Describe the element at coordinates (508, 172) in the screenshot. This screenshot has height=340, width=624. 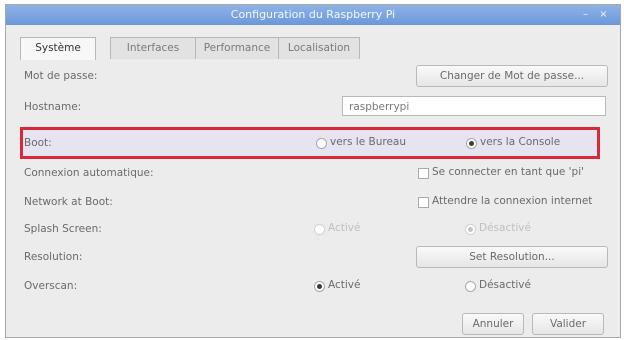
I see `autologin-check-label: Se connecter en tant que 'pi'` at that location.